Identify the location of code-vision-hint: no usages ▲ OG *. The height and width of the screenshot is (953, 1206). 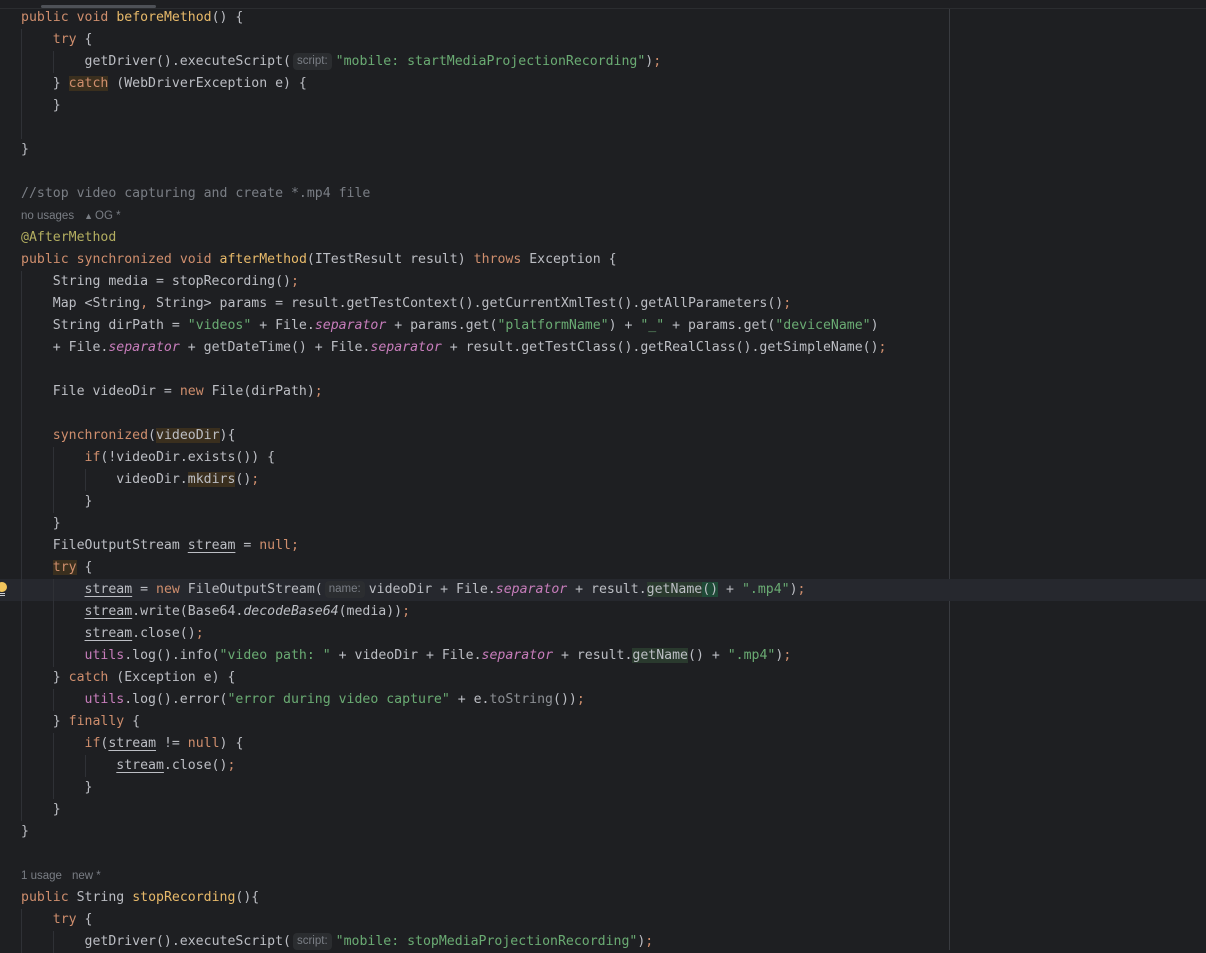
(474, 216).